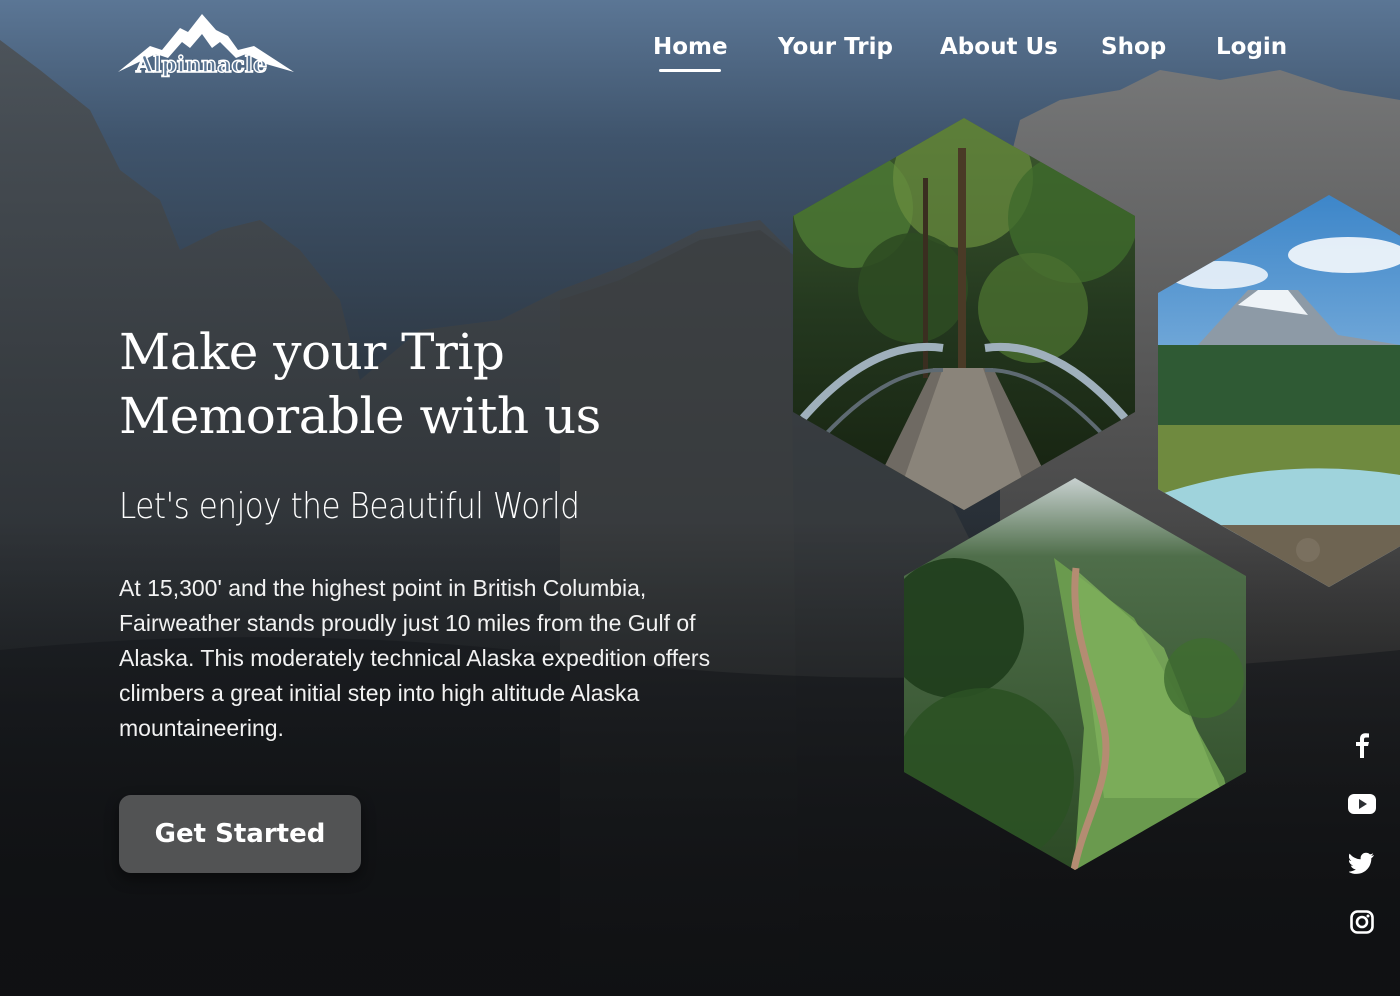  Describe the element at coordinates (1133, 47) in the screenshot. I see `nav-shop: Shop` at that location.